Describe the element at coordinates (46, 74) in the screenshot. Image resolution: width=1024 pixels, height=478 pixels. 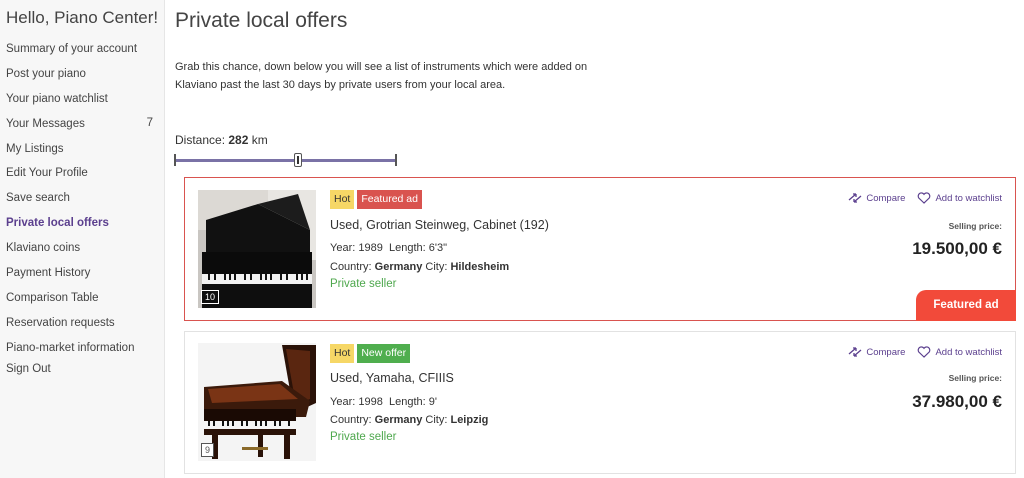
I see `sidebar-item-post-piano: Post your piano` at that location.